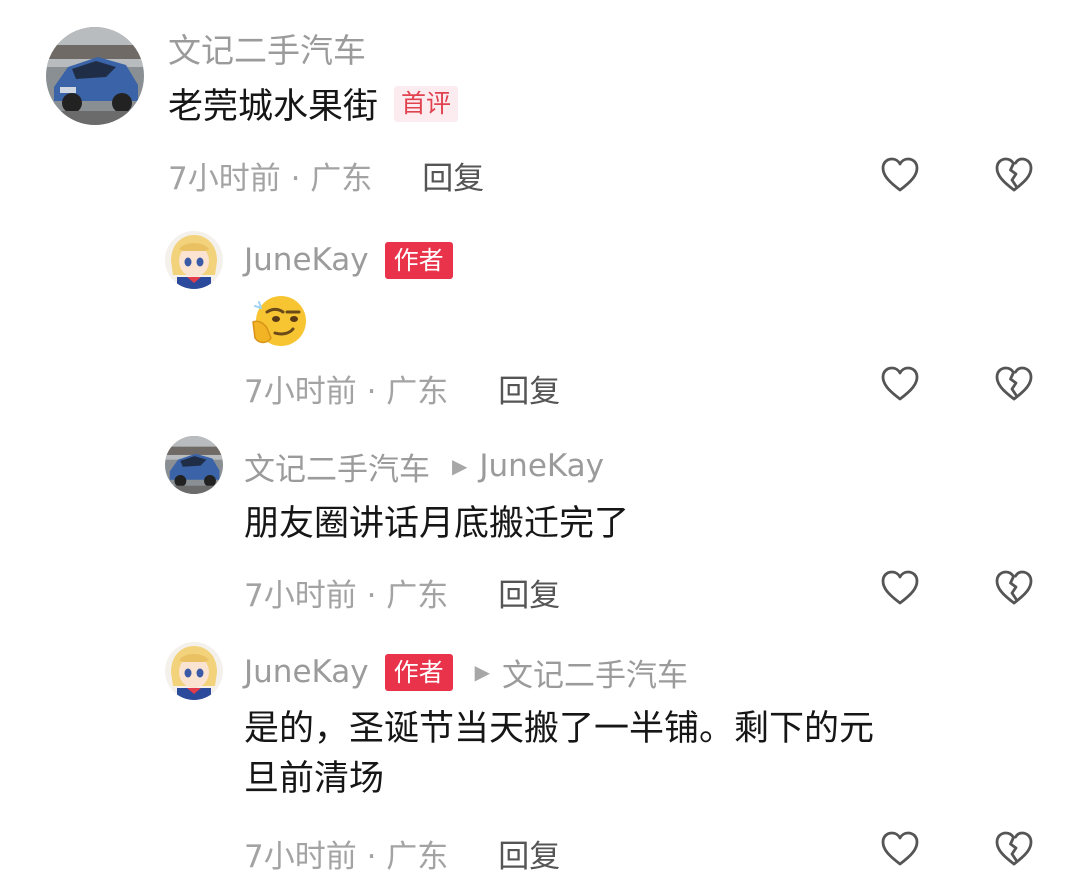  Describe the element at coordinates (273, 107) in the screenshot. I see `comment-content: 老莞城水果街` at that location.